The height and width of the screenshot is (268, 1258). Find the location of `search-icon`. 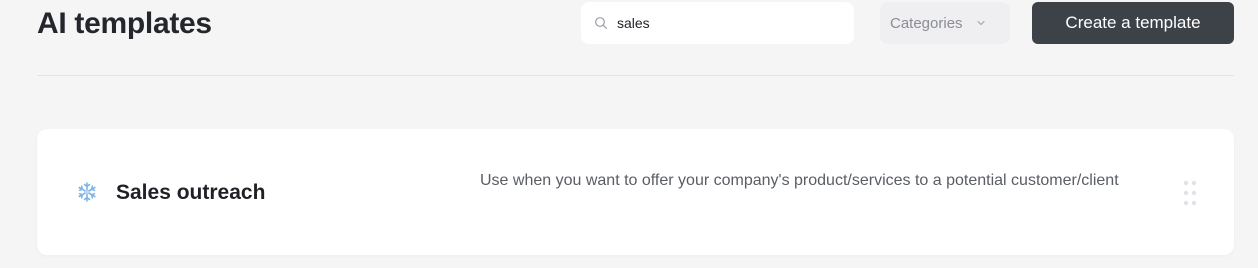

search-icon is located at coordinates (601, 23).